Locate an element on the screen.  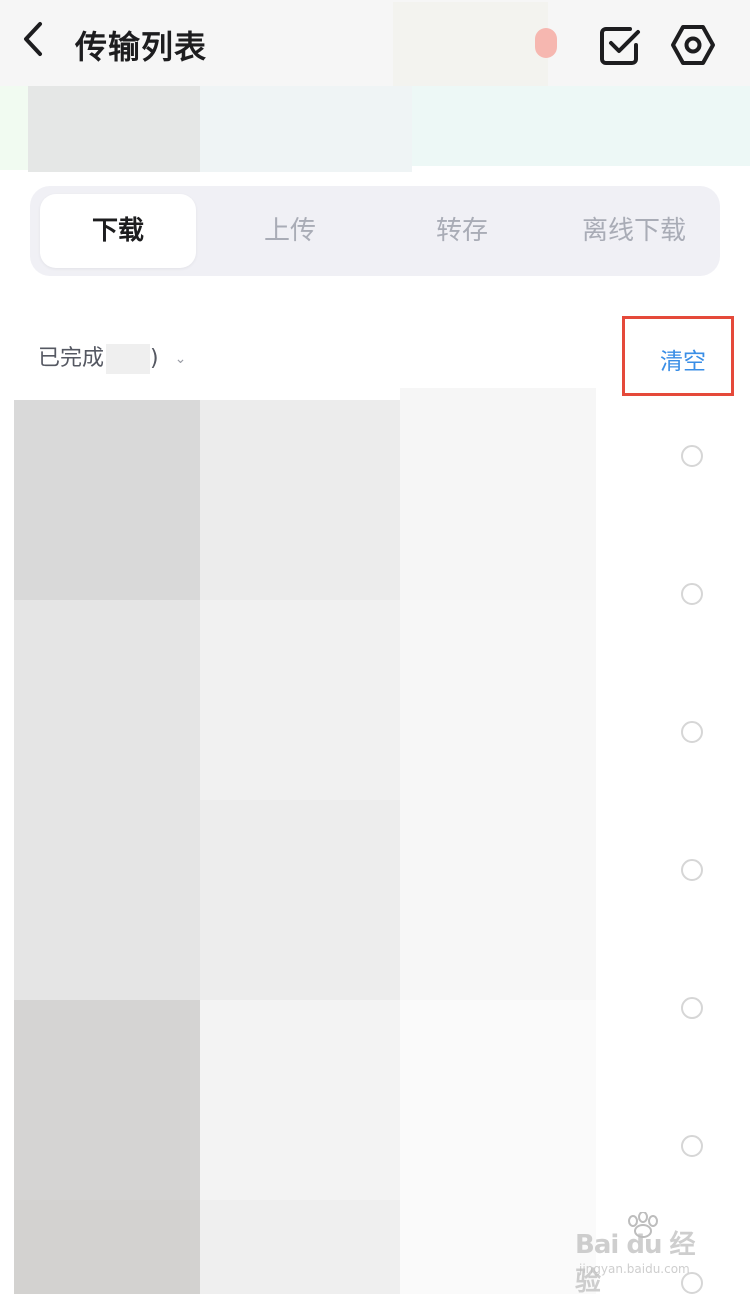
transfer-tabs: 下载 上传 转存 离线下载 is located at coordinates (375, 231).